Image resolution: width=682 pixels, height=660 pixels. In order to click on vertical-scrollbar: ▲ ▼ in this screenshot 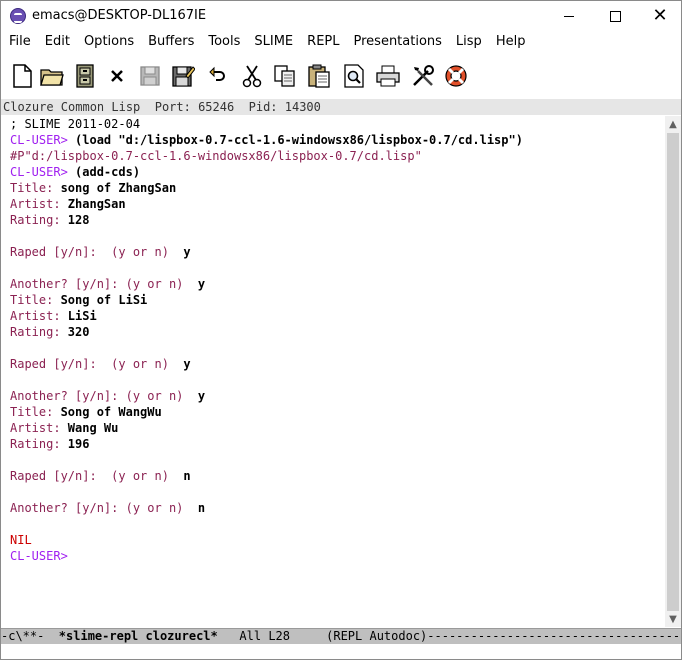, I will do `click(673, 371)`.